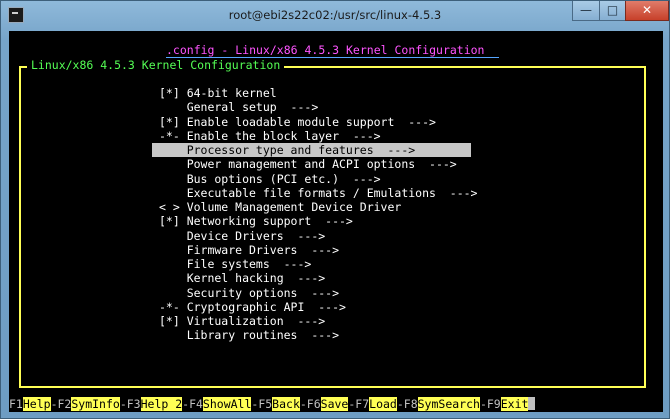  I want to click on fkey-f6: -F6, so click(310, 404).